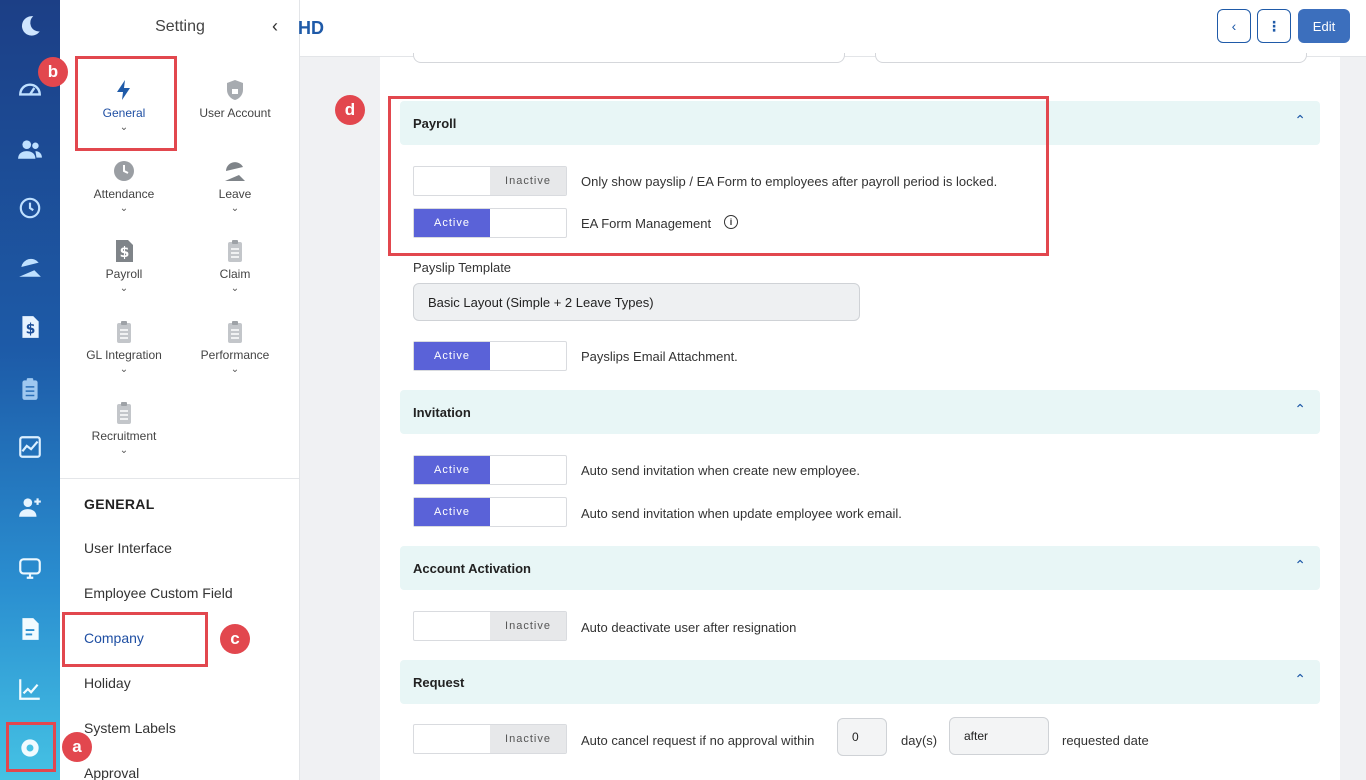 The height and width of the screenshot is (780, 1366). What do you see at coordinates (235, 355) in the screenshot?
I see `module-label: Performance` at bounding box center [235, 355].